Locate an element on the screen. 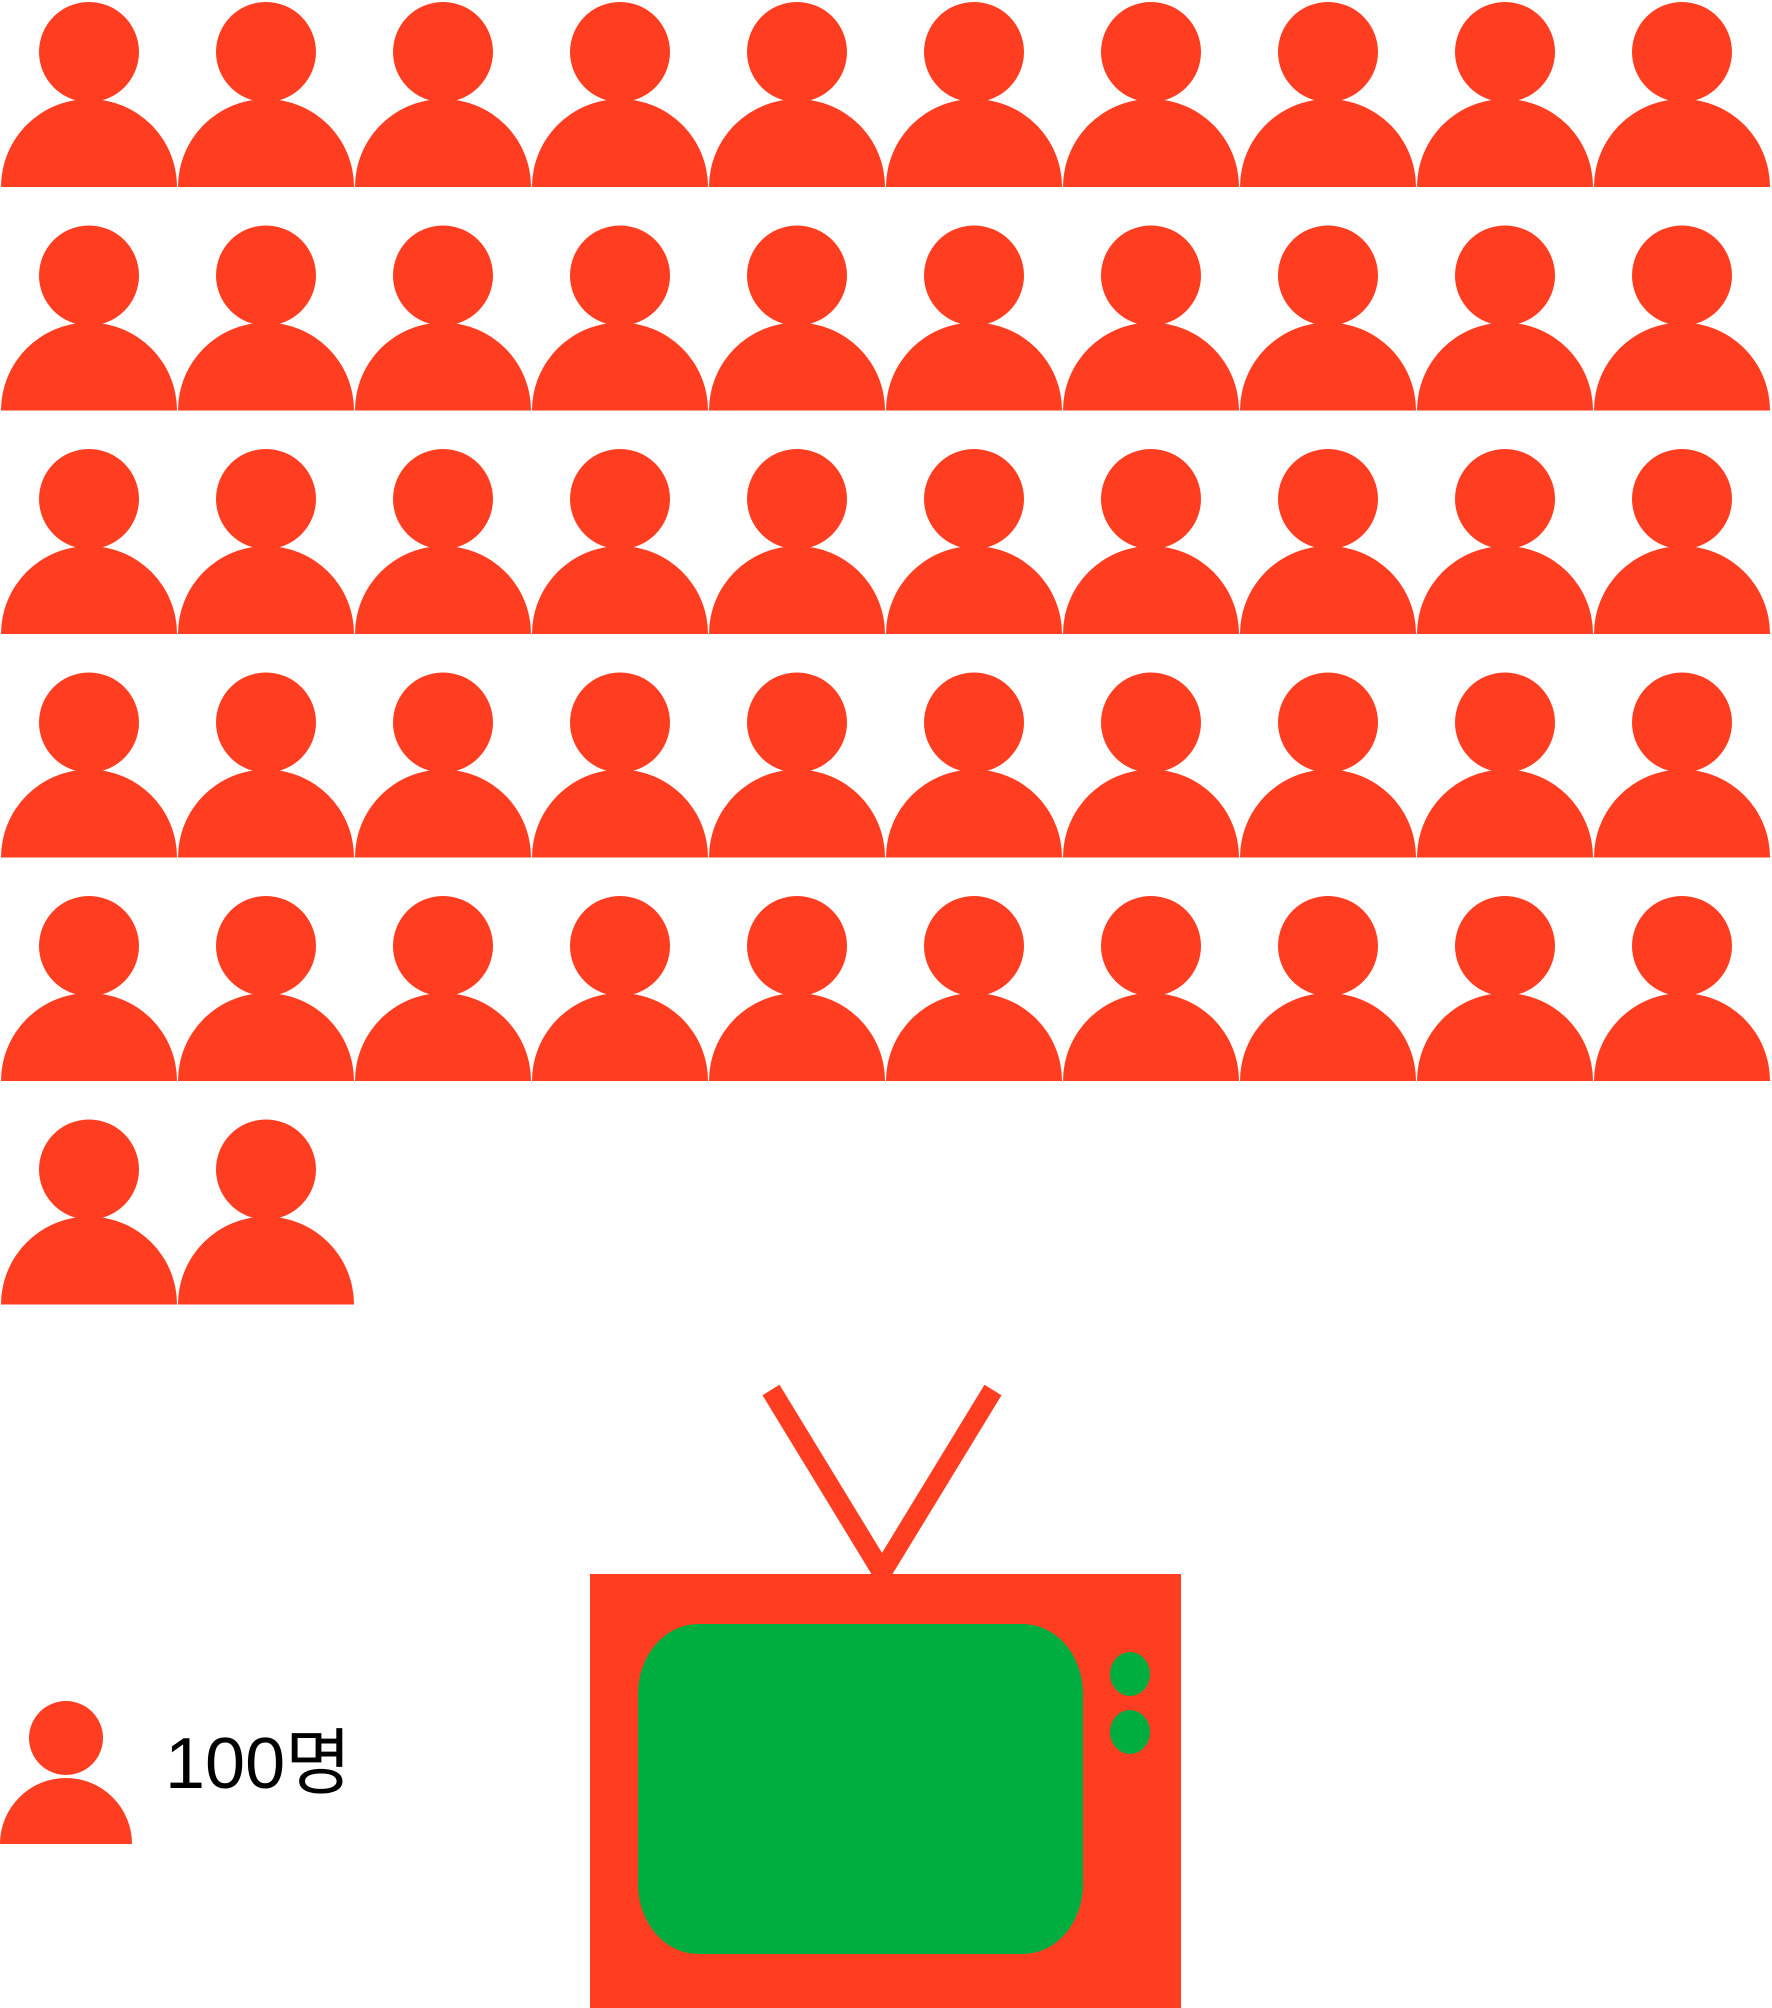  television-icon is located at coordinates (885, 1696).